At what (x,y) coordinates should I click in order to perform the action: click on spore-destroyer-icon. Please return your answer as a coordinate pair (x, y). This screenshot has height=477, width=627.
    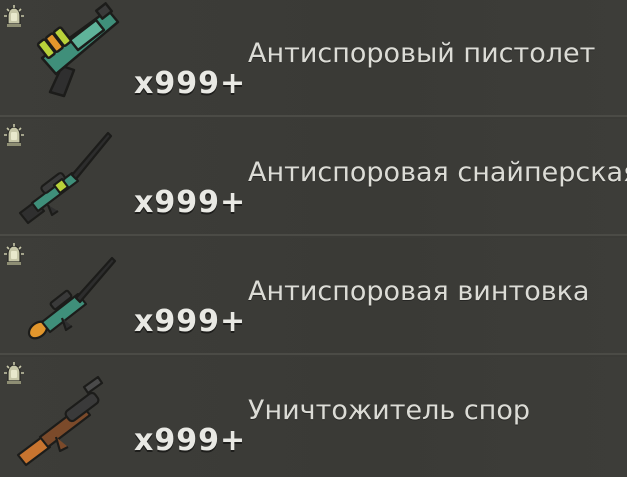
    Looking at the image, I should click on (60, 421).